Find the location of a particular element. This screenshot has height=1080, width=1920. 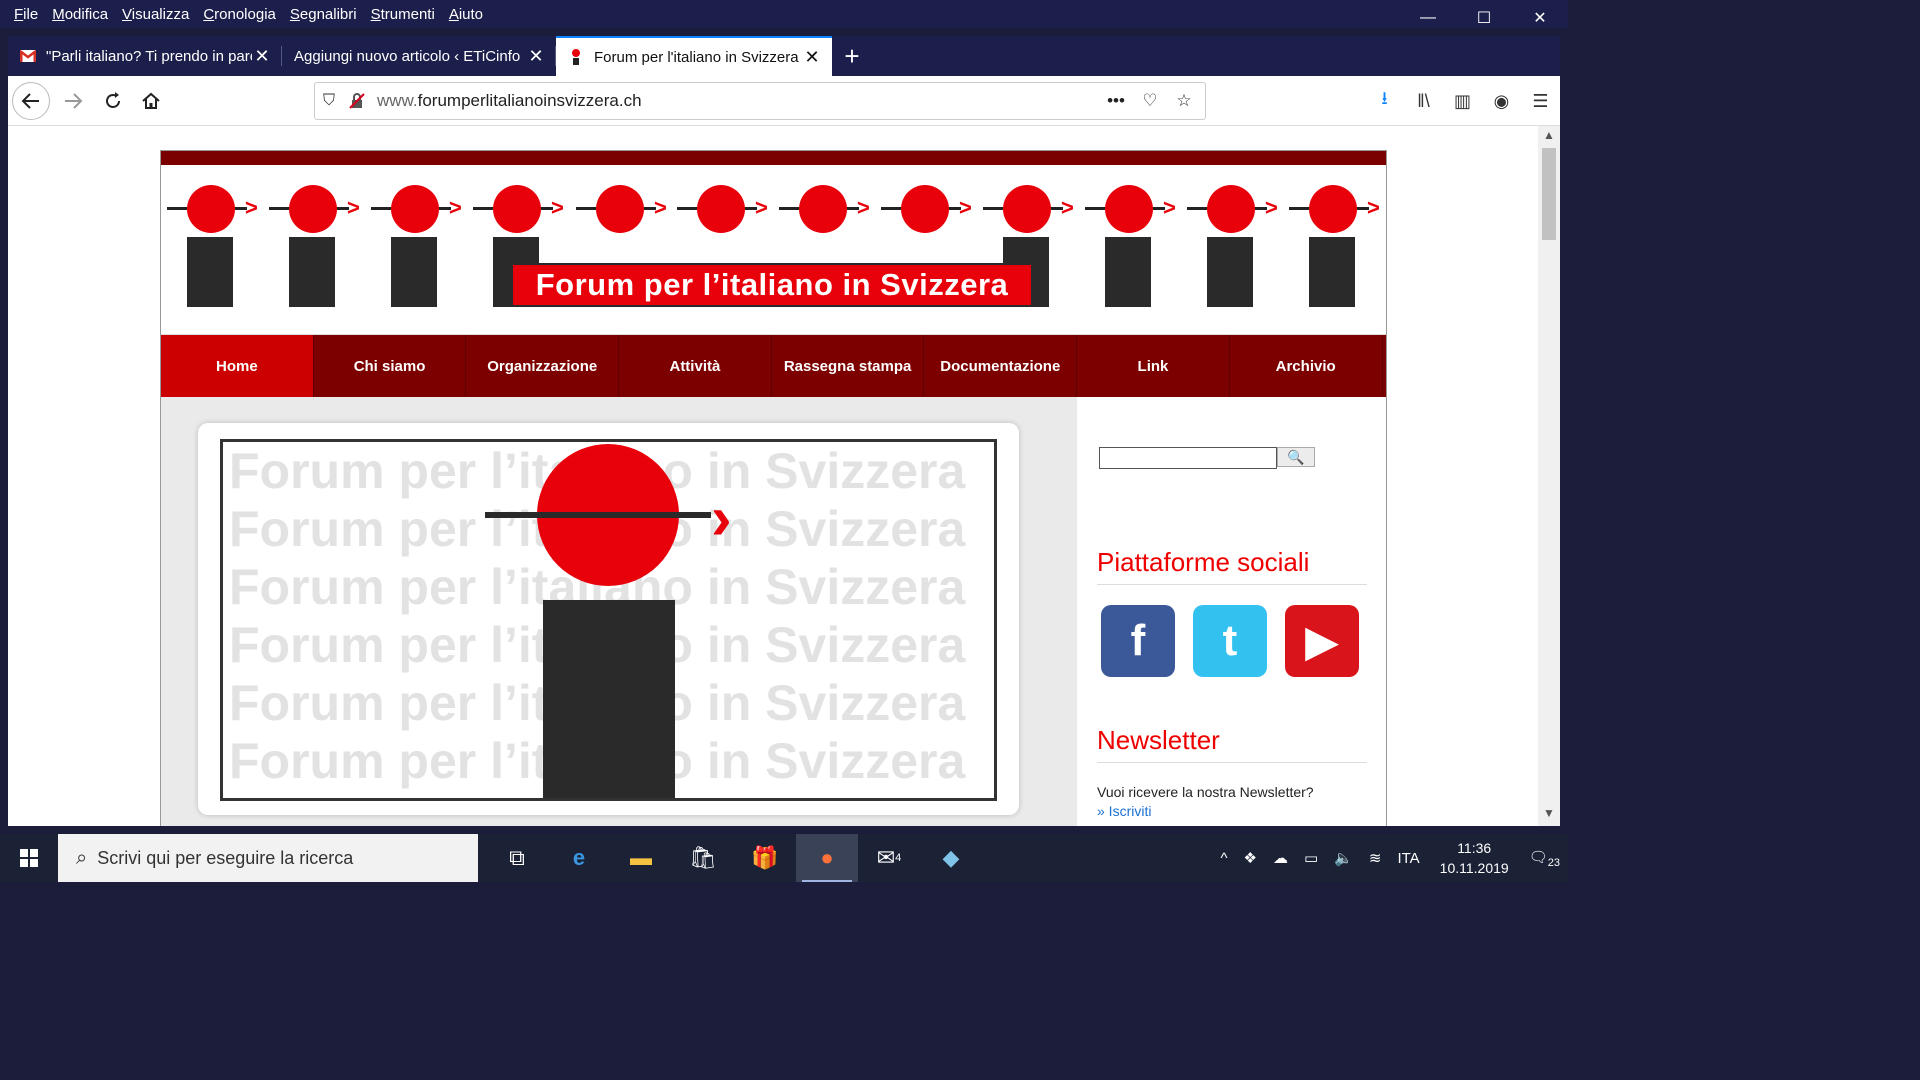

task-view-icon: ⧉ is located at coordinates (517, 858).